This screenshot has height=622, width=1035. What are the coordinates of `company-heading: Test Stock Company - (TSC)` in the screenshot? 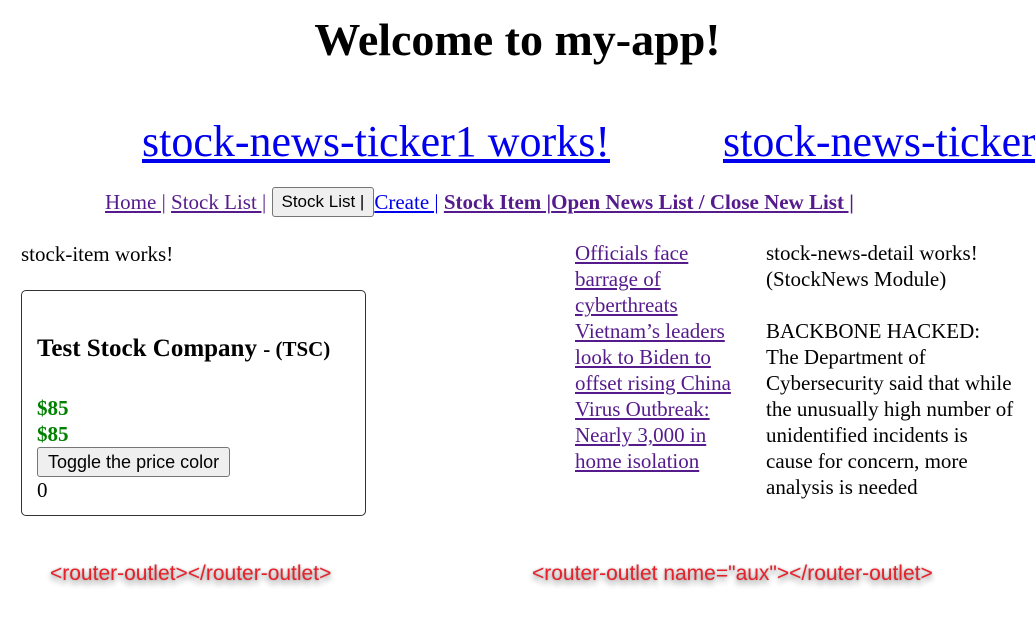 It's located at (183, 349).